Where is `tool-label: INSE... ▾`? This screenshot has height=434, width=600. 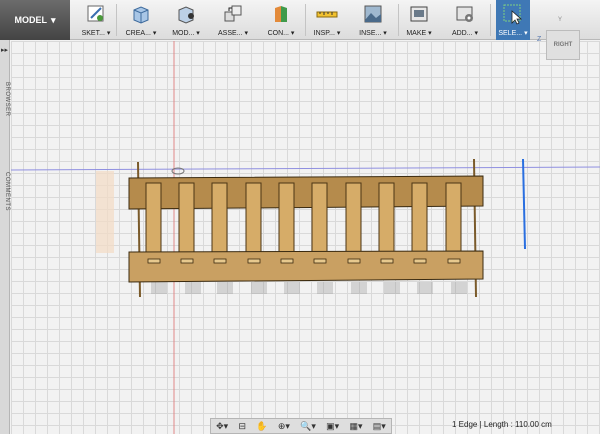
tool-label: INSE... ▾ is located at coordinates (373, 33).